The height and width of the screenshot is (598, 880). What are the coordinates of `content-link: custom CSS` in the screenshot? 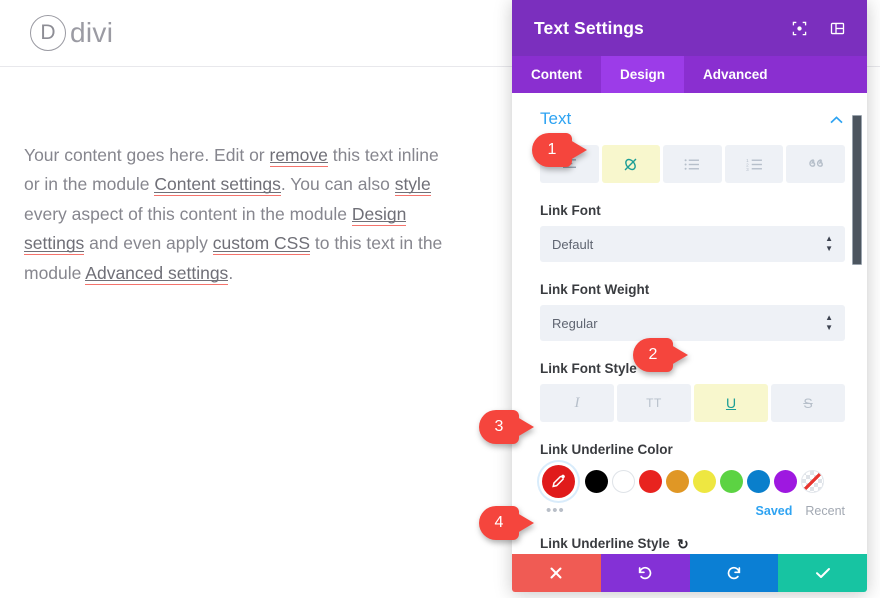 It's located at (261, 244).